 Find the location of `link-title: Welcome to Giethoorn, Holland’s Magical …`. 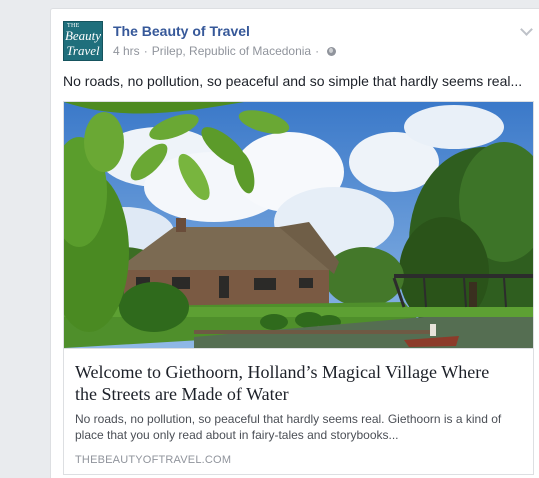

link-title: Welcome to Giethoorn, Holland’s Magical … is located at coordinates (295, 383).